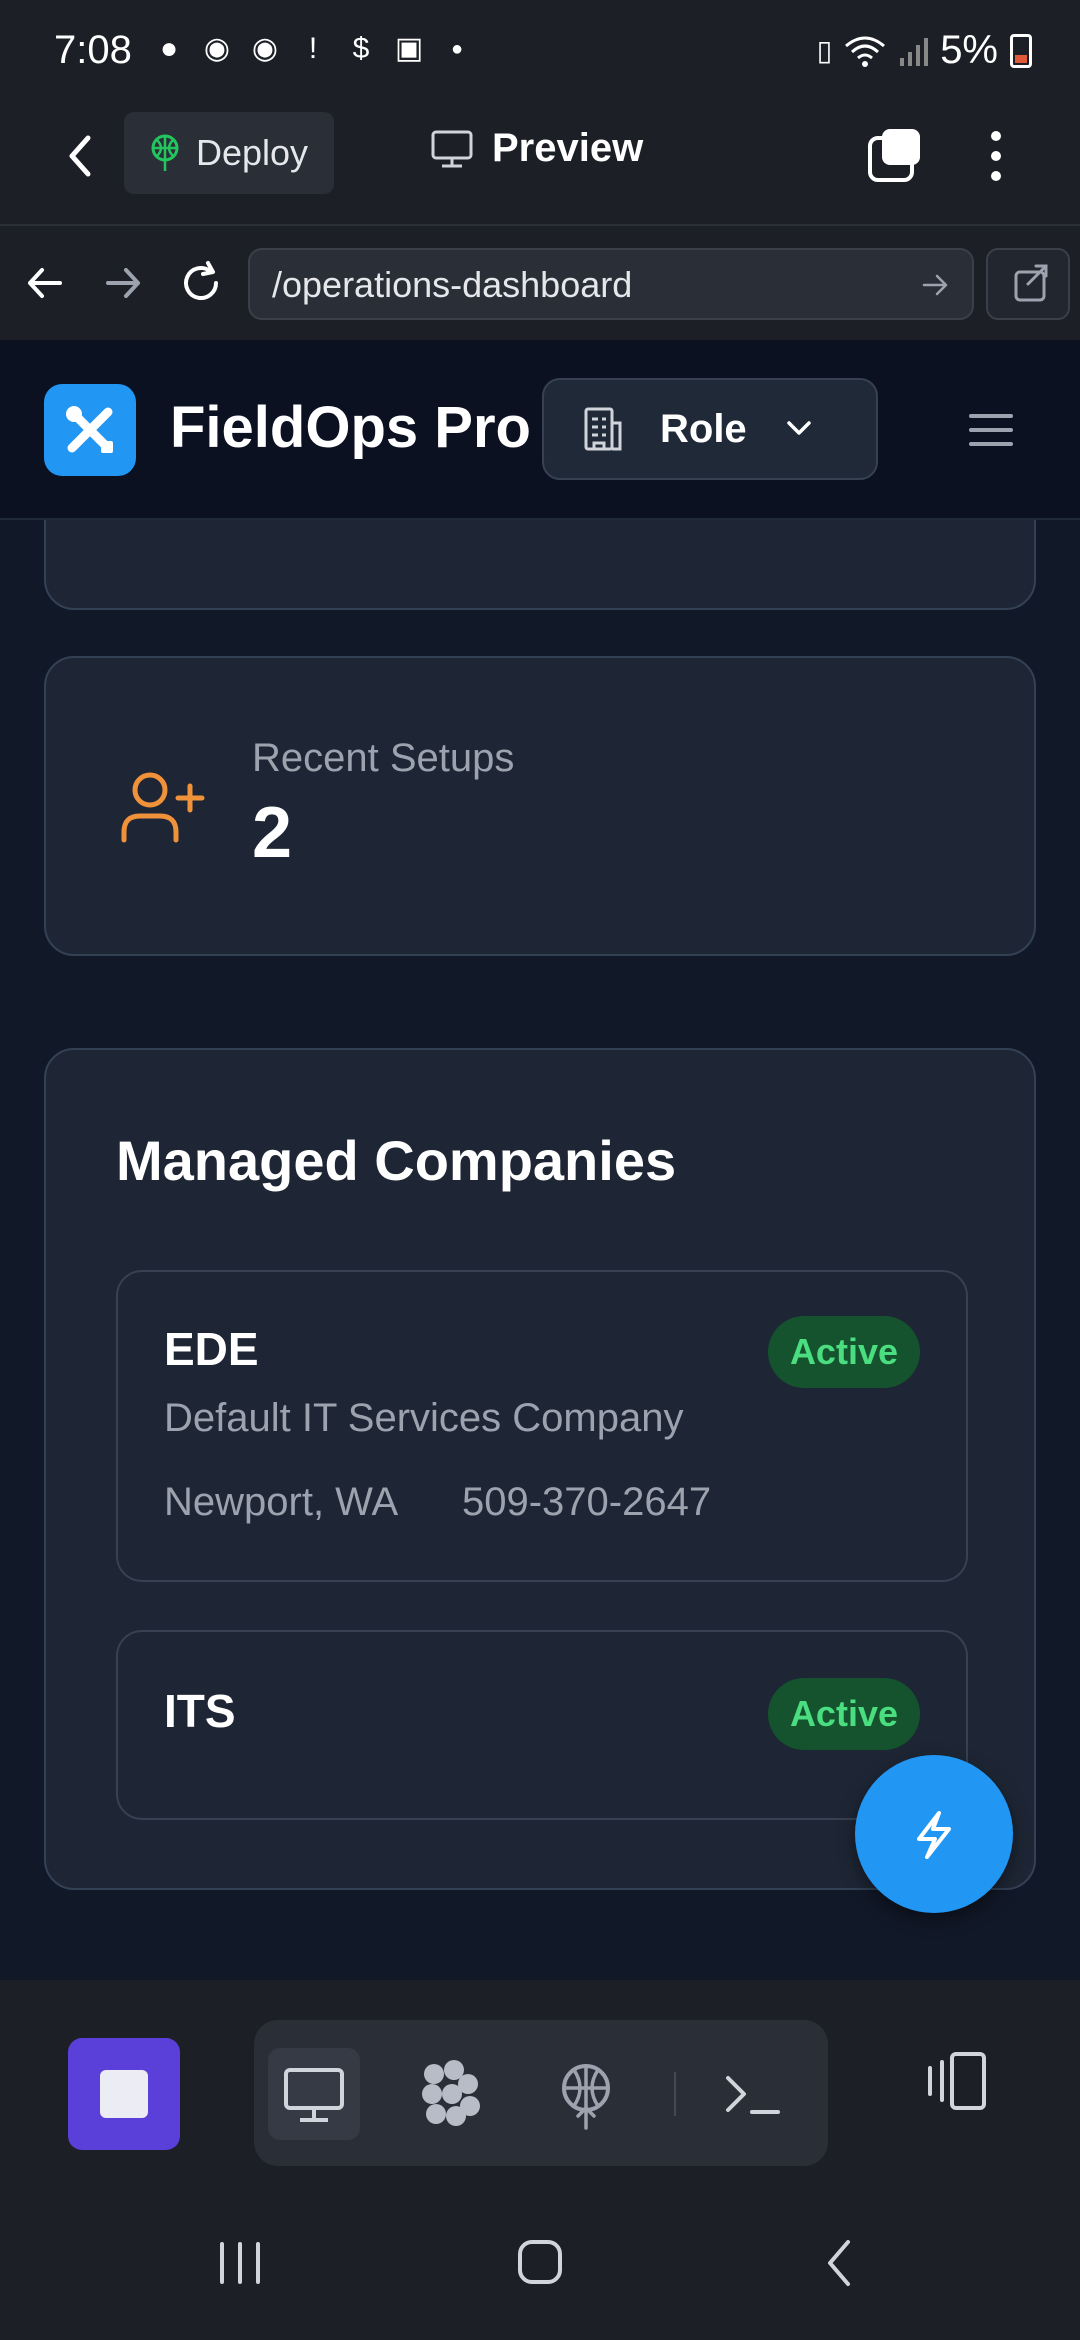 This screenshot has width=1080, height=2340. Describe the element at coordinates (675, 2094) in the screenshot. I see `toolbar-divider` at that location.